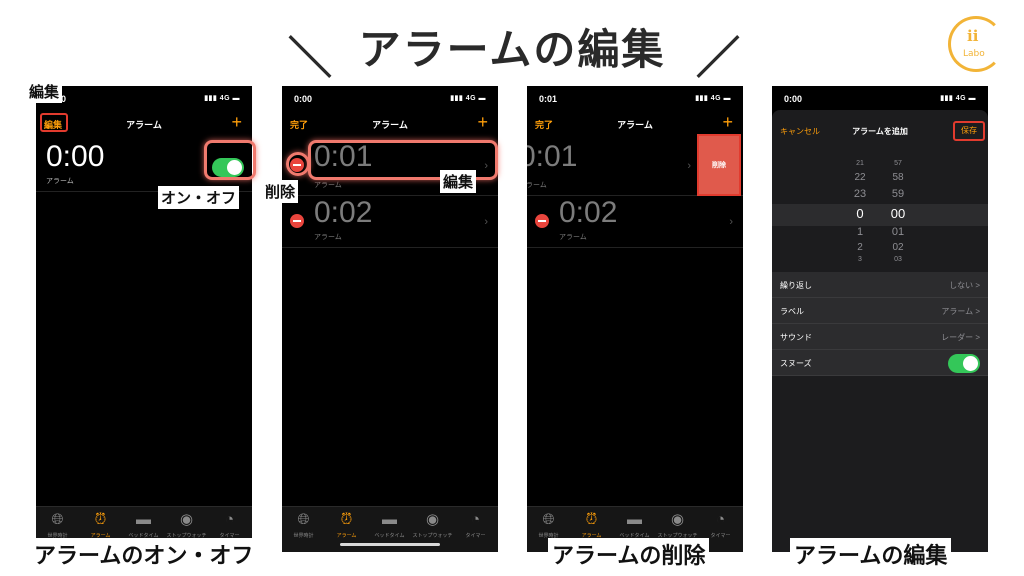 This screenshot has width=1024, height=576. Describe the element at coordinates (860, 177) in the screenshot. I see `picker-hour: 22` at that location.